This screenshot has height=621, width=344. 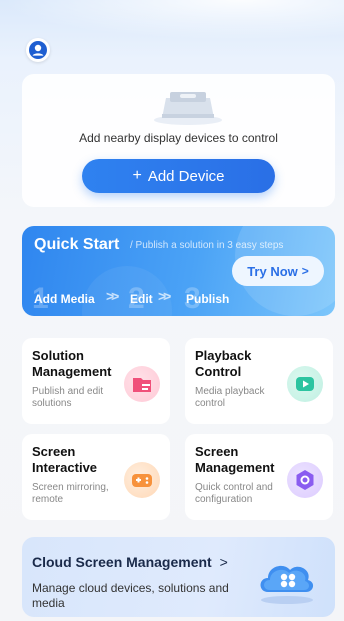 What do you see at coordinates (223, 363) in the screenshot?
I see `feature-title: Playback Control` at bounding box center [223, 363].